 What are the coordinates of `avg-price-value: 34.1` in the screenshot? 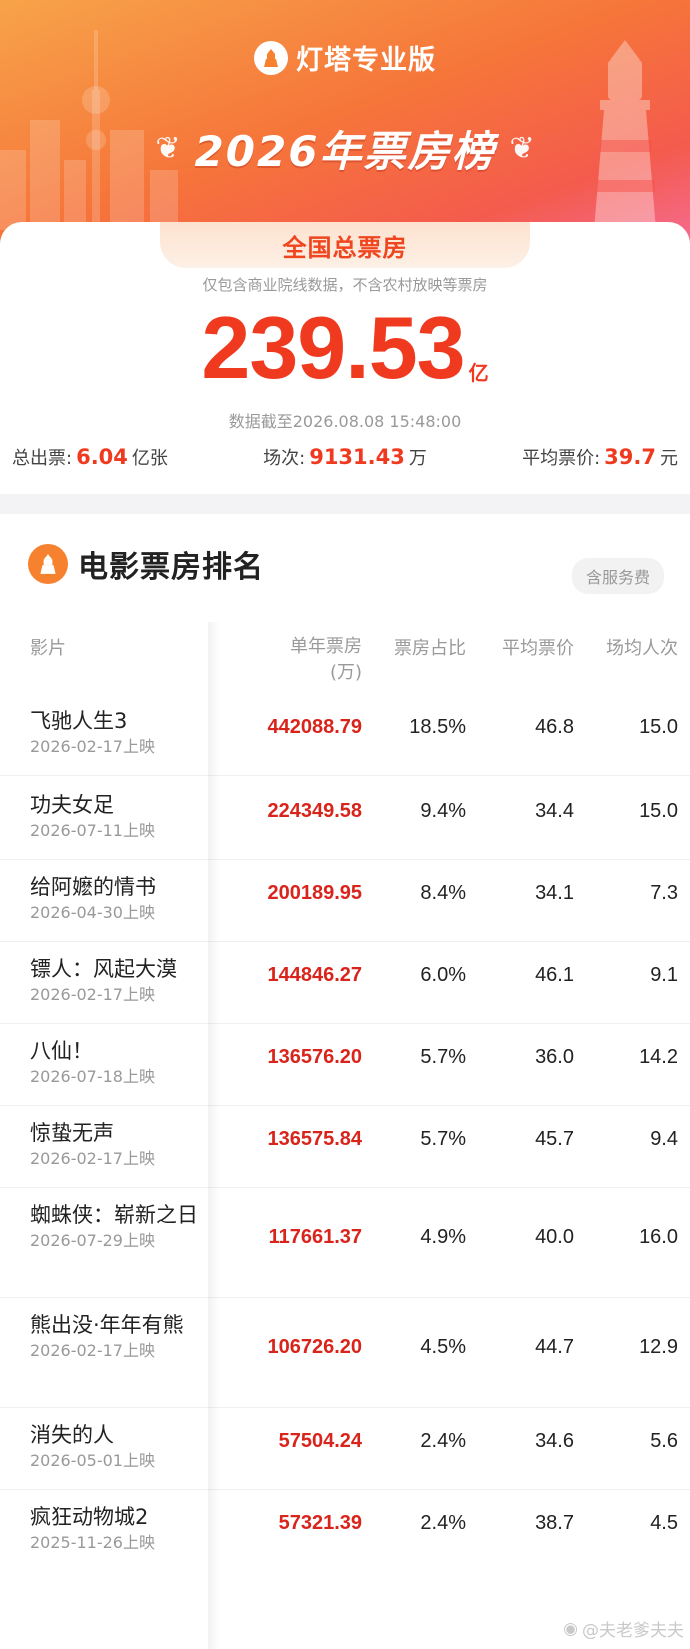 It's located at (554, 893).